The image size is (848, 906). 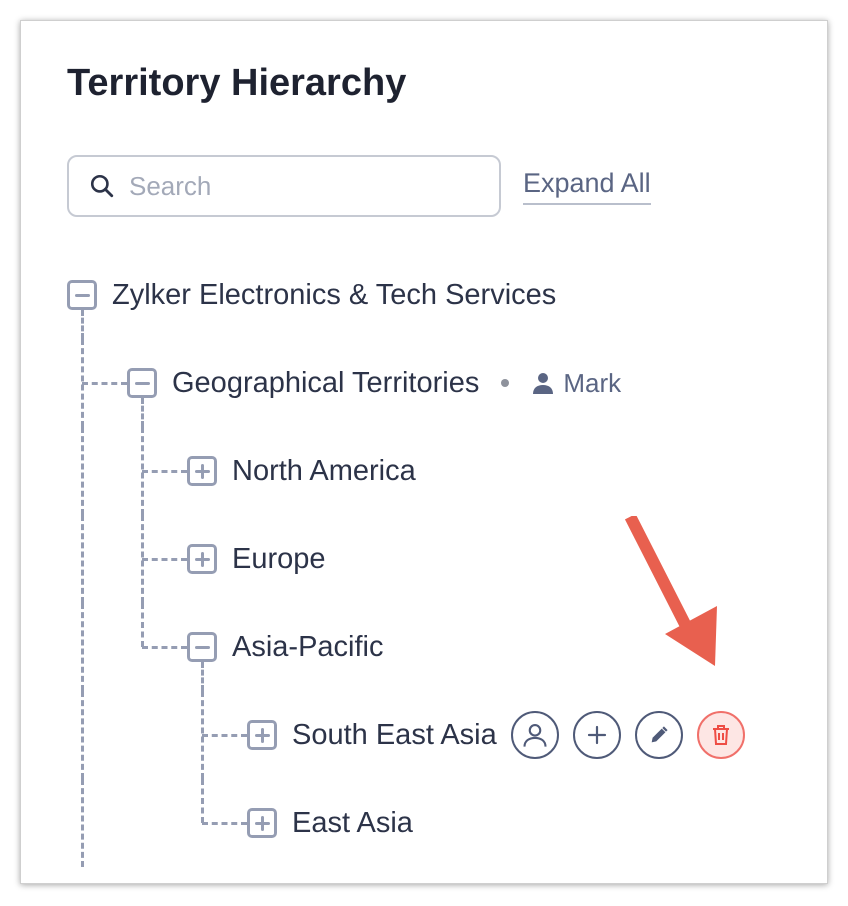 What do you see at coordinates (326, 383) in the screenshot?
I see `territory-name: Geographical Territories` at bounding box center [326, 383].